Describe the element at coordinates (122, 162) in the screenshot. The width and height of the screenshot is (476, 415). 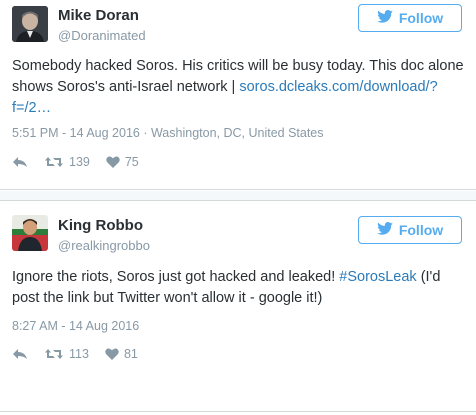
I see `like-button: 75` at that location.